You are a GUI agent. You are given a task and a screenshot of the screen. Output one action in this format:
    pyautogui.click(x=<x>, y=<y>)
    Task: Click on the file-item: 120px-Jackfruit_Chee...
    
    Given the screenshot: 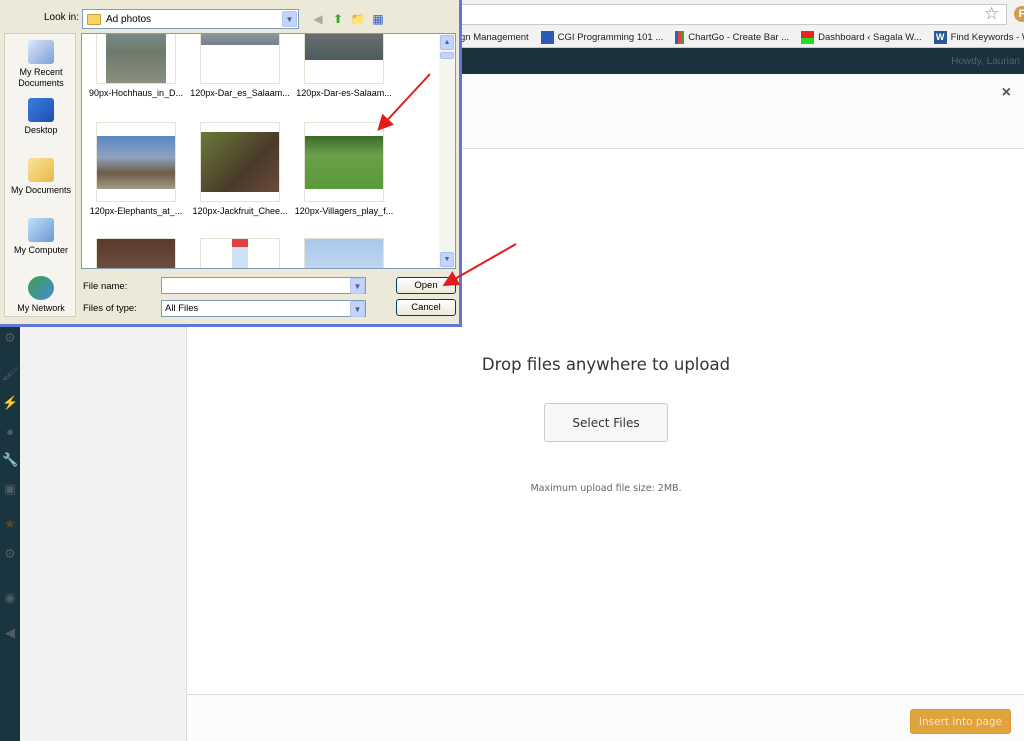 What is the action you would take?
    pyautogui.click(x=240, y=169)
    